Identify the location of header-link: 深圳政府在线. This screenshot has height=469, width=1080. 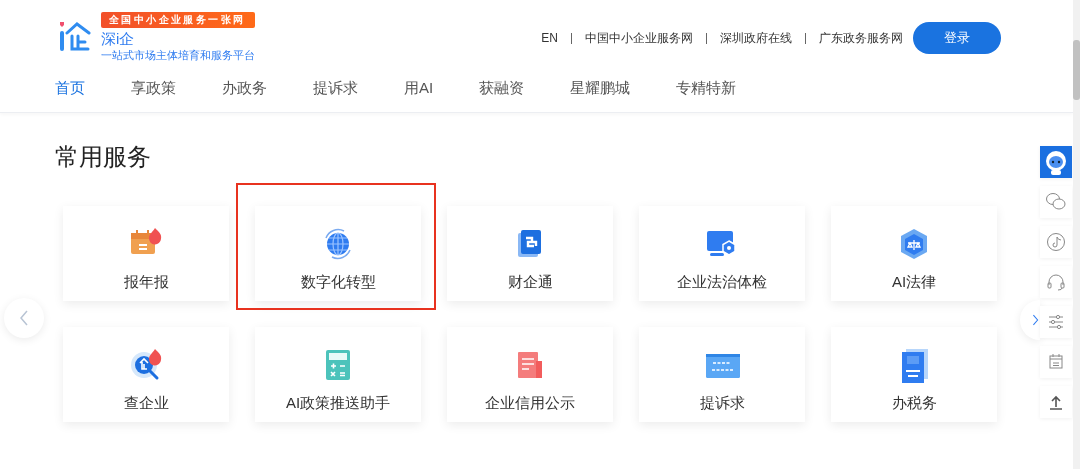
(756, 38).